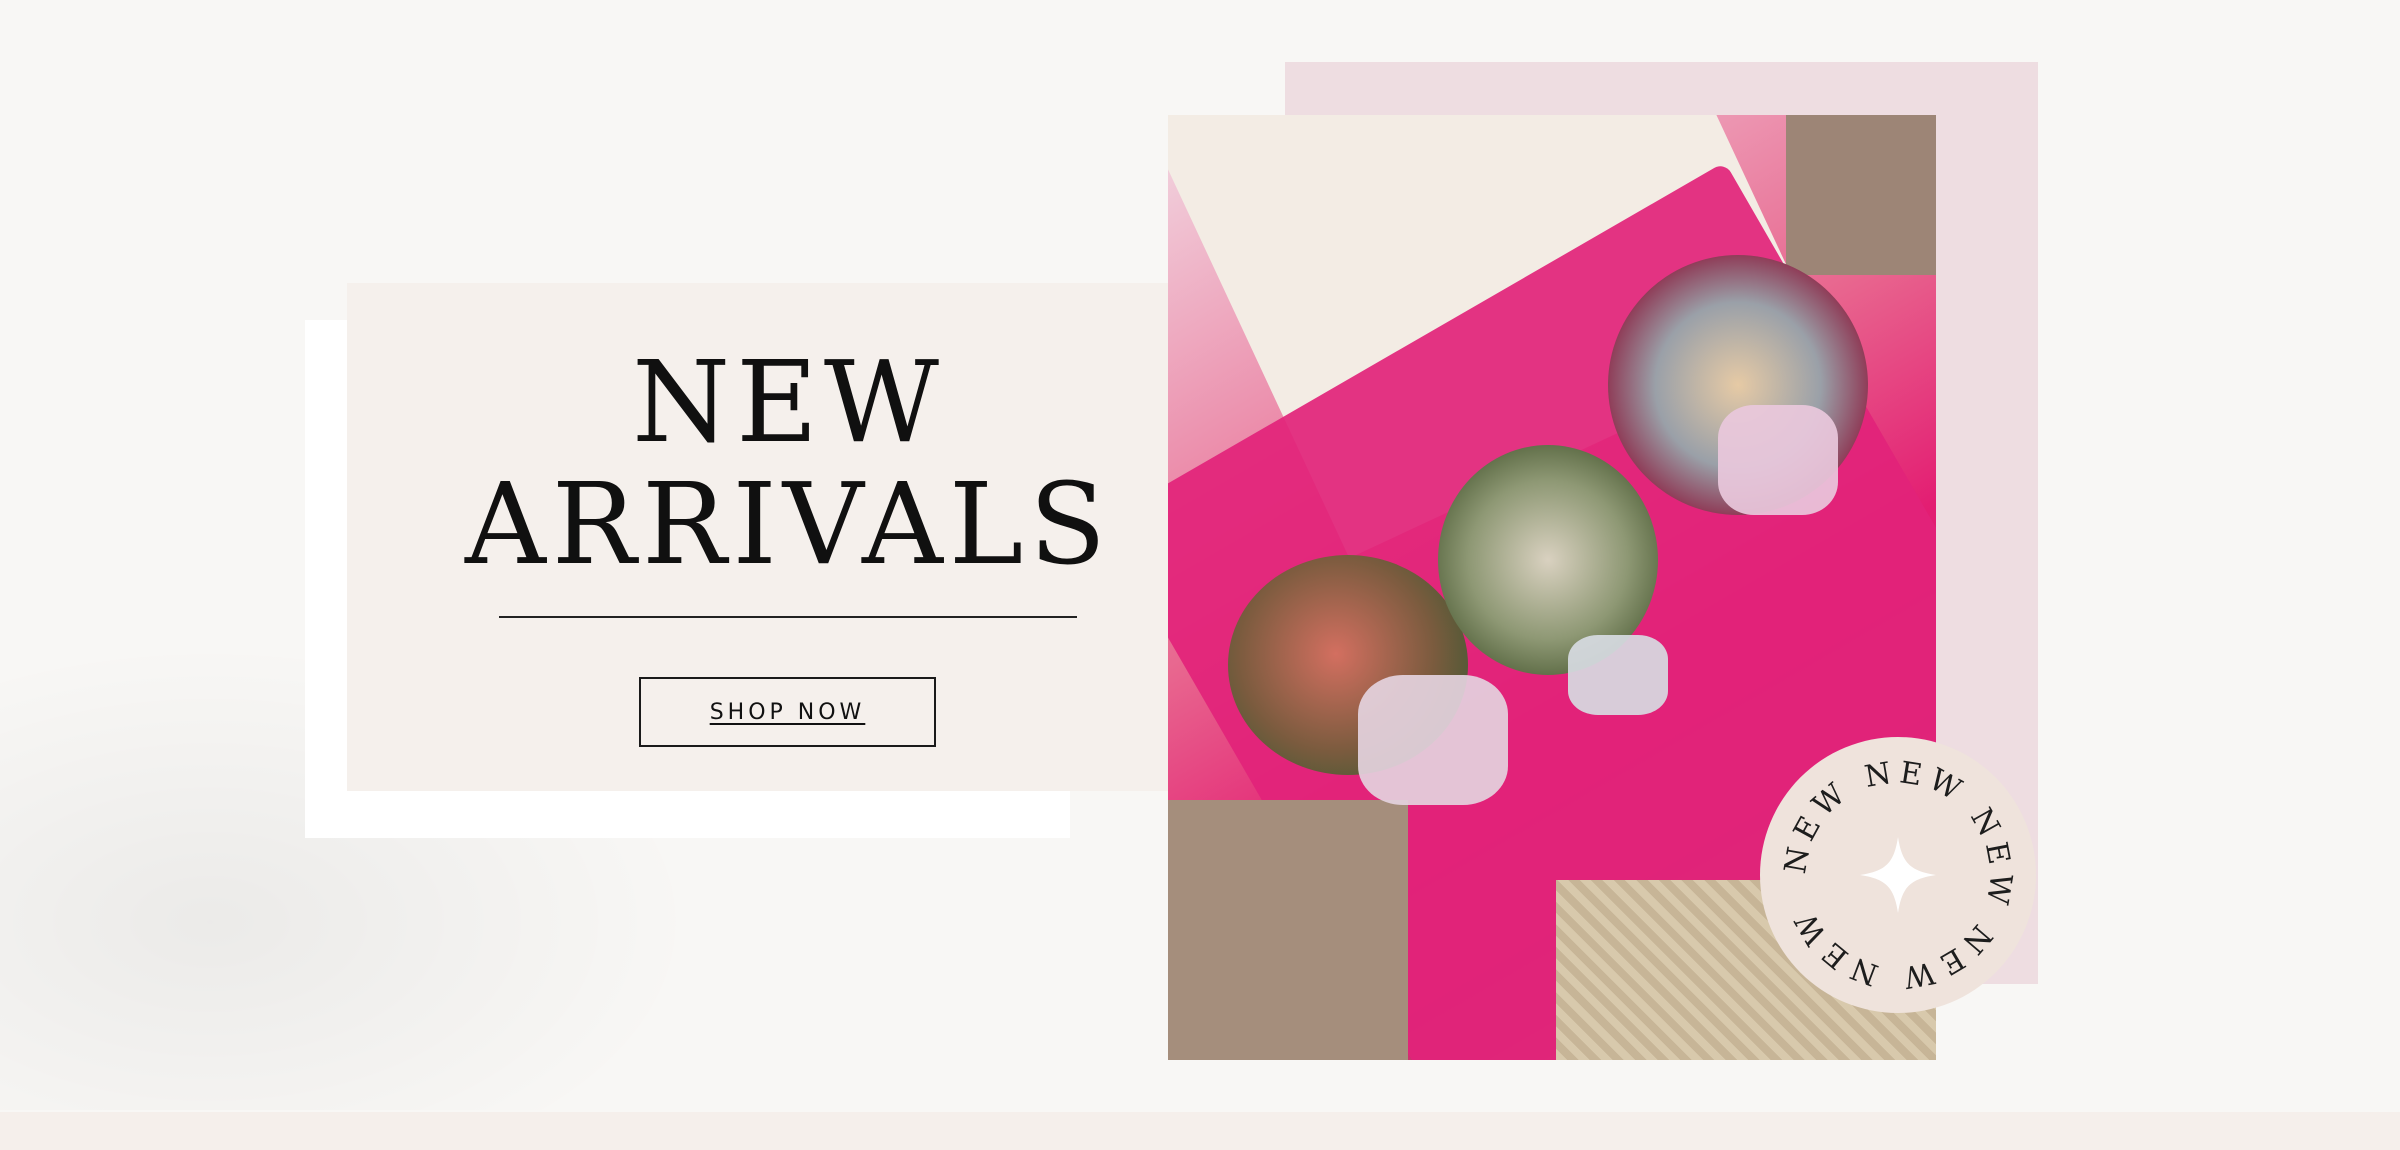 Image resolution: width=2400 pixels, height=1150 pixels. I want to click on photo-box-bottom, so click(1288, 930).